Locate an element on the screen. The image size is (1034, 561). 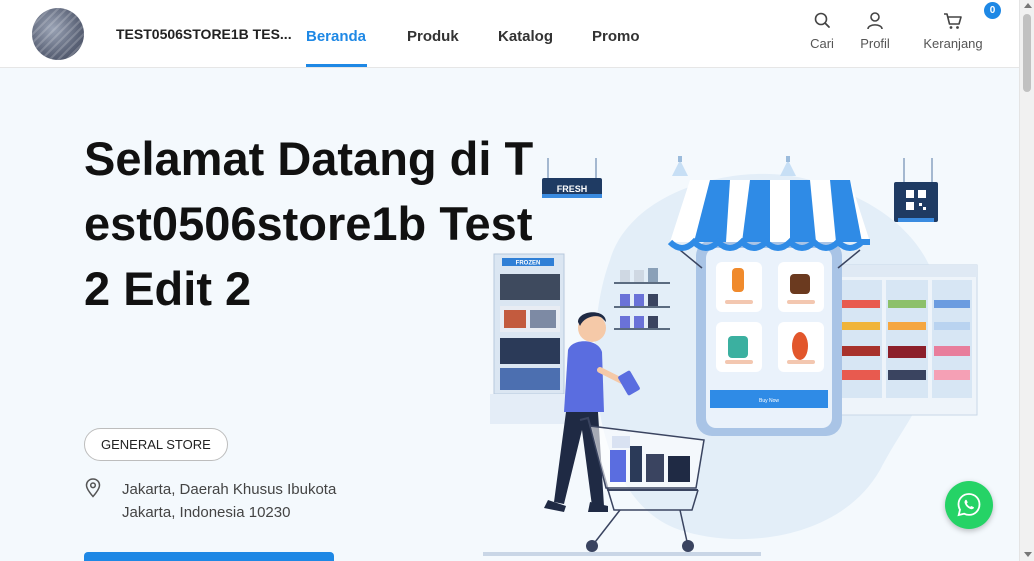
frozen-sign-text: FROZEN is located at coordinates (528, 264).